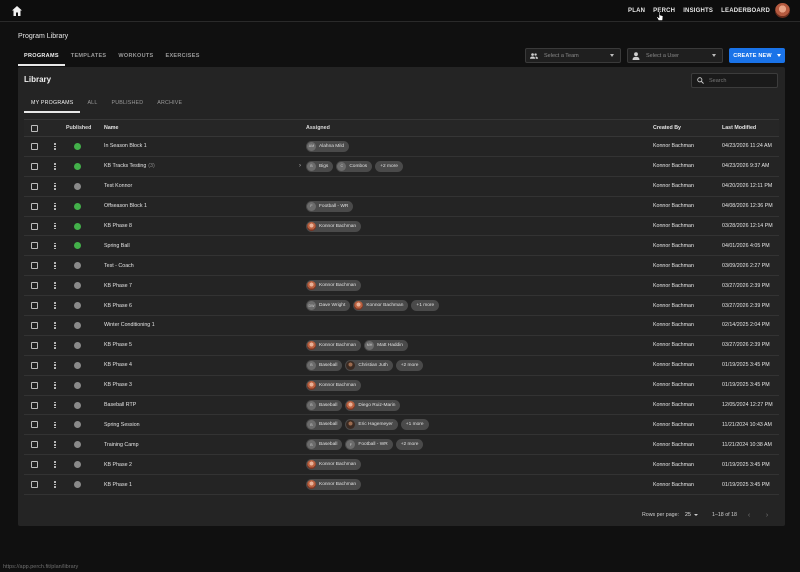  I want to click on program-name: KB Phase 8, so click(199, 226).